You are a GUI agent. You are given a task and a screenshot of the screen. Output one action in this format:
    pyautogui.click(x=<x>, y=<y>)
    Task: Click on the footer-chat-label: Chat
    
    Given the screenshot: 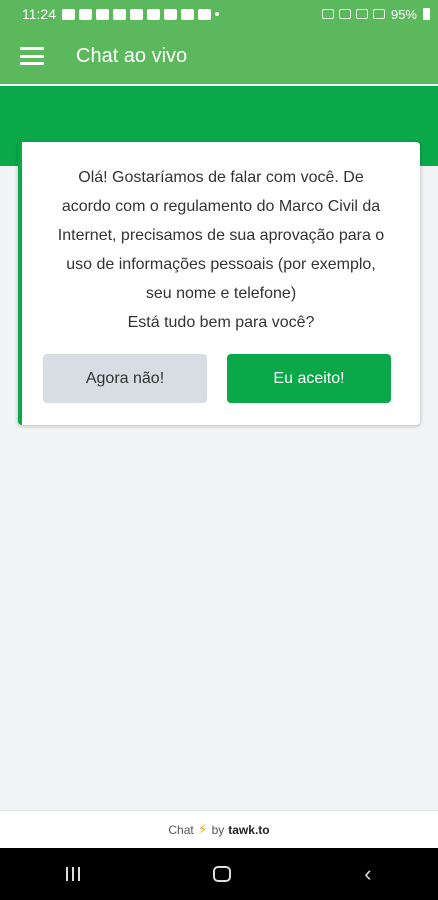 What is the action you would take?
    pyautogui.click(x=181, y=829)
    